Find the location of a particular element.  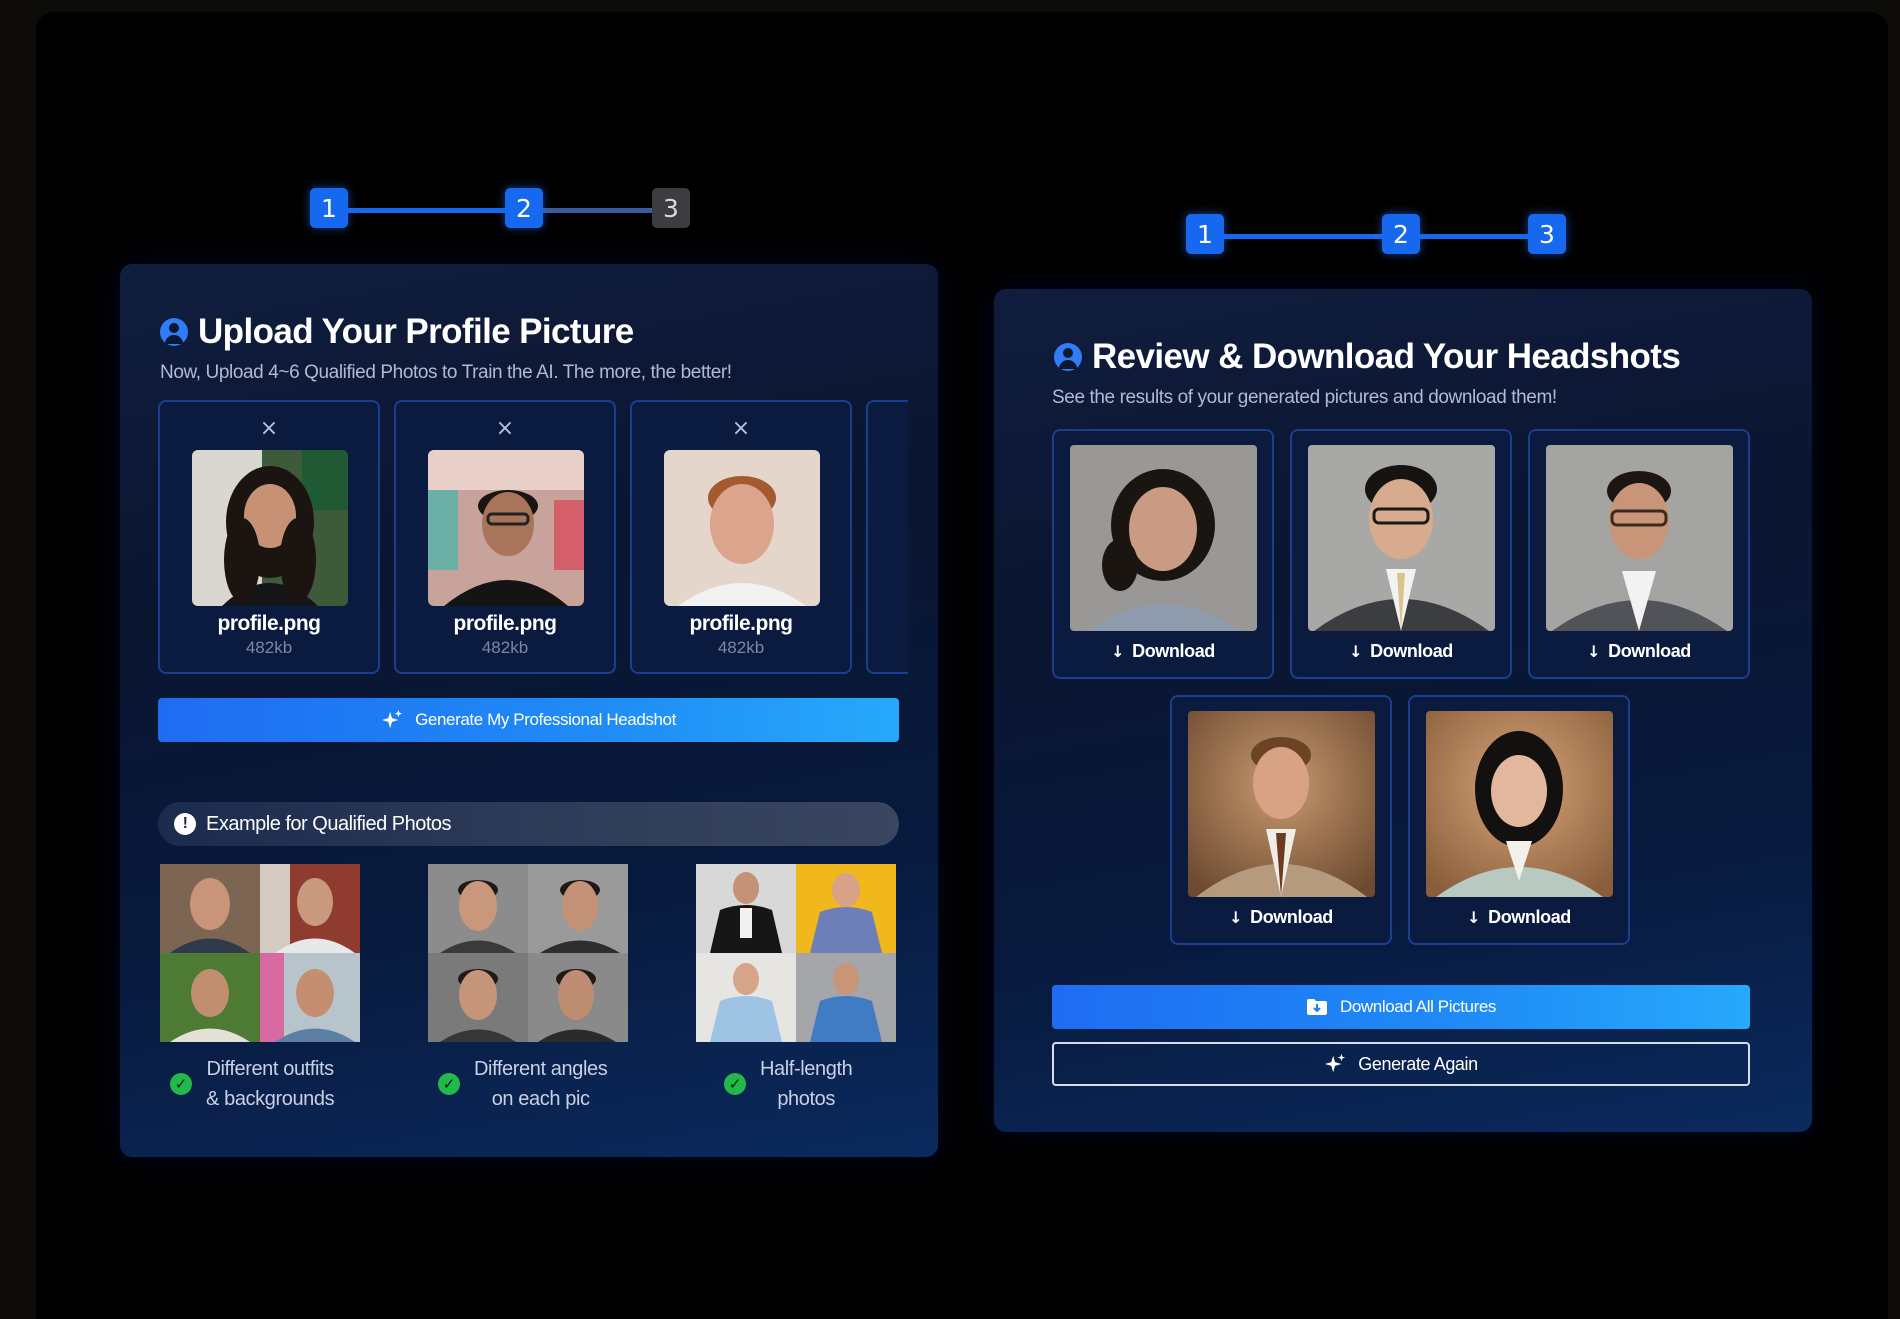

upload-title: Upload Your Profile Picture is located at coordinates (397, 332).